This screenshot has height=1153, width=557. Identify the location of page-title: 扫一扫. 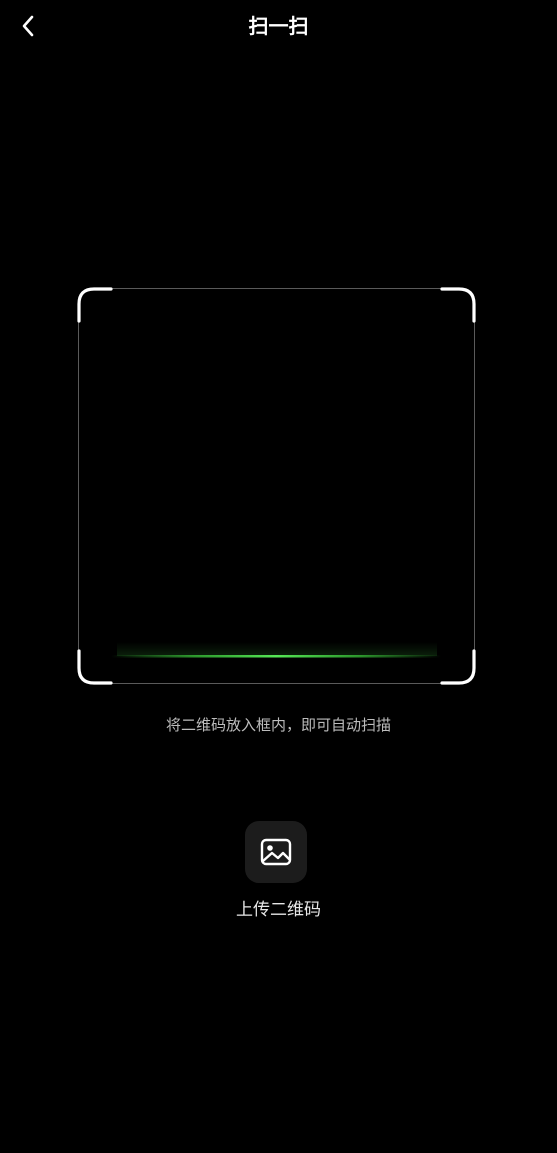
(278, 26).